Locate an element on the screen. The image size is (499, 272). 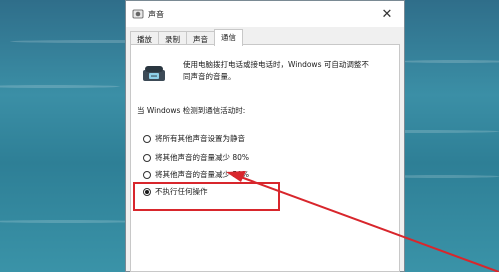
tab-communications: 通信 is located at coordinates (228, 37).